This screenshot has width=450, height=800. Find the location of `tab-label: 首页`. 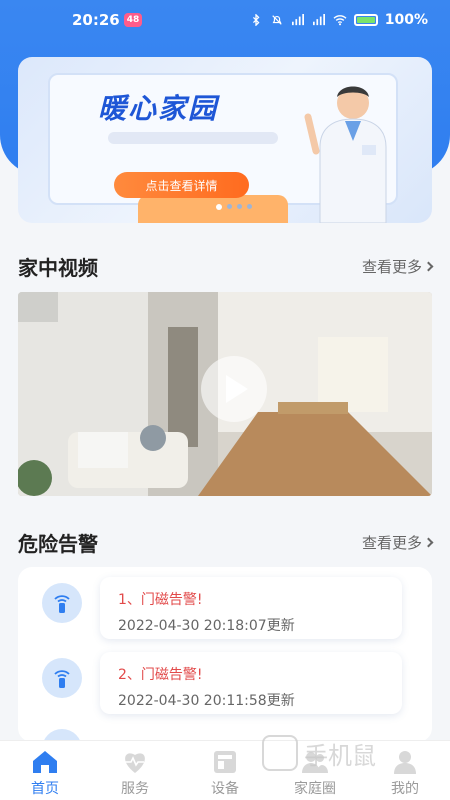

tab-label: 首页 is located at coordinates (45, 789).